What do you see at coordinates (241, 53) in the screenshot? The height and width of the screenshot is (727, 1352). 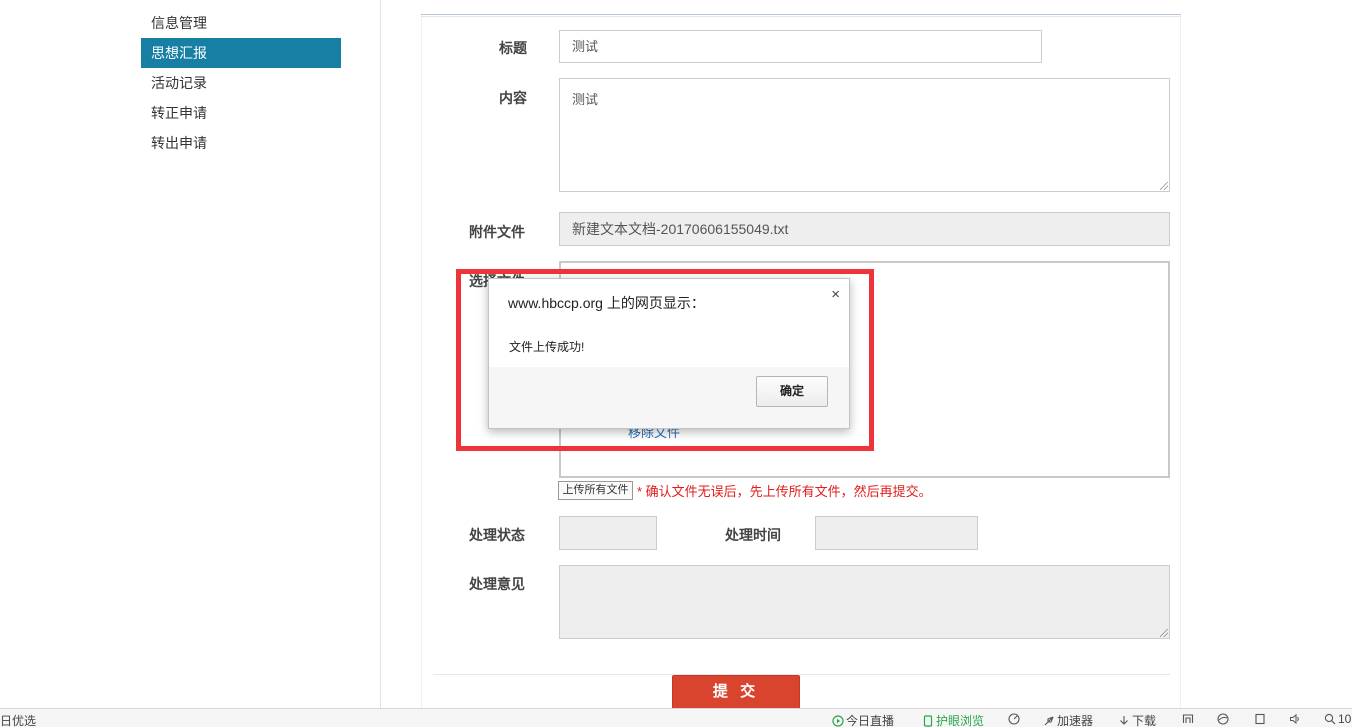 I see `sidebar-item-thought-report: 思想汇报` at bounding box center [241, 53].